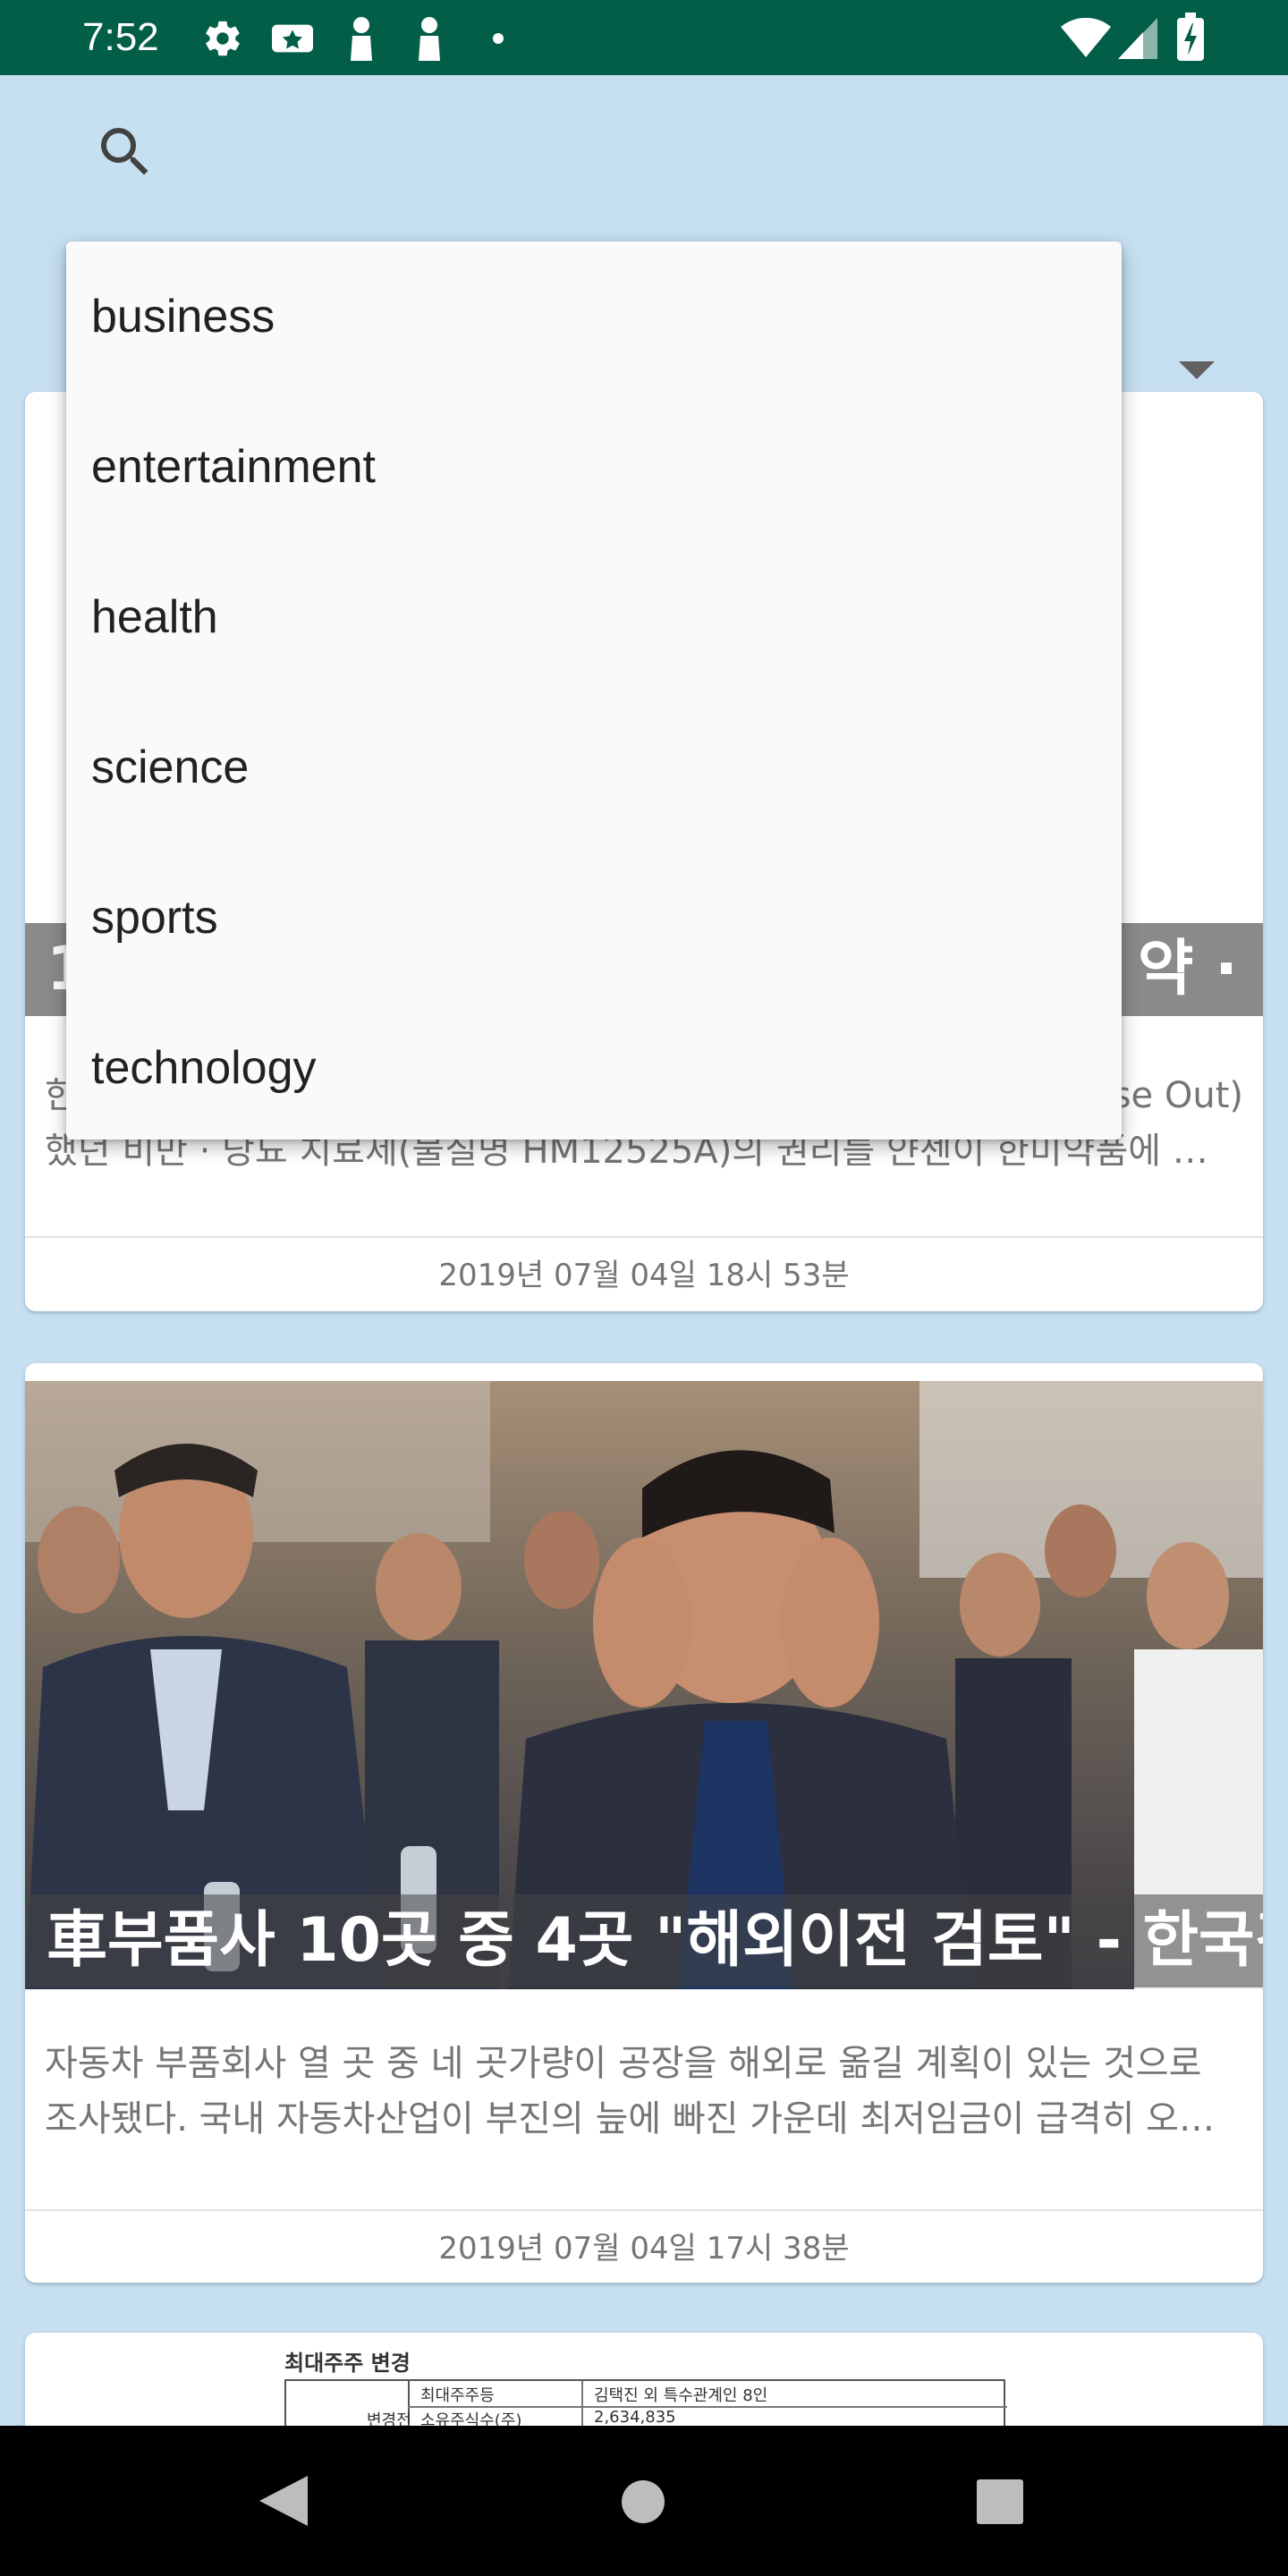  I want to click on image-text: 2,634,835, so click(635, 2417).